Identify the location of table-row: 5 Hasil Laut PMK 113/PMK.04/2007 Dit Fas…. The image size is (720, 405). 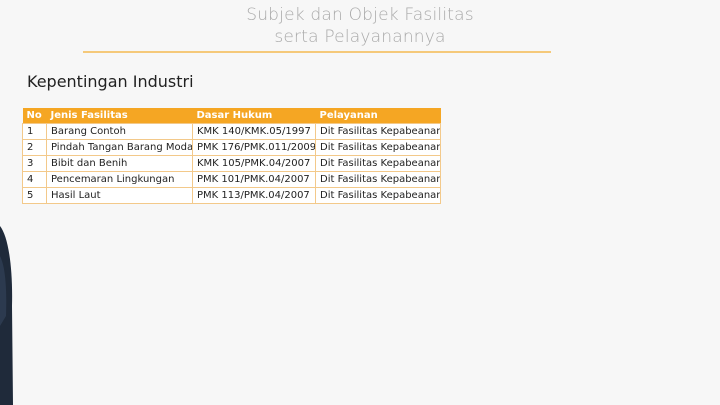
(231, 195).